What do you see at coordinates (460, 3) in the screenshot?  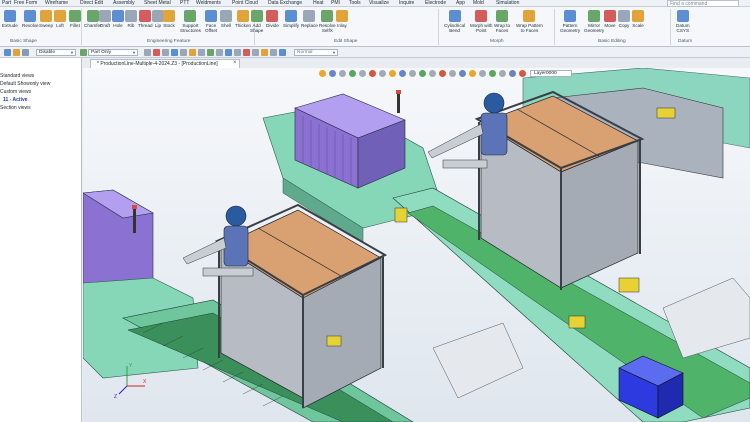 I see `menu-tab-app: App` at bounding box center [460, 3].